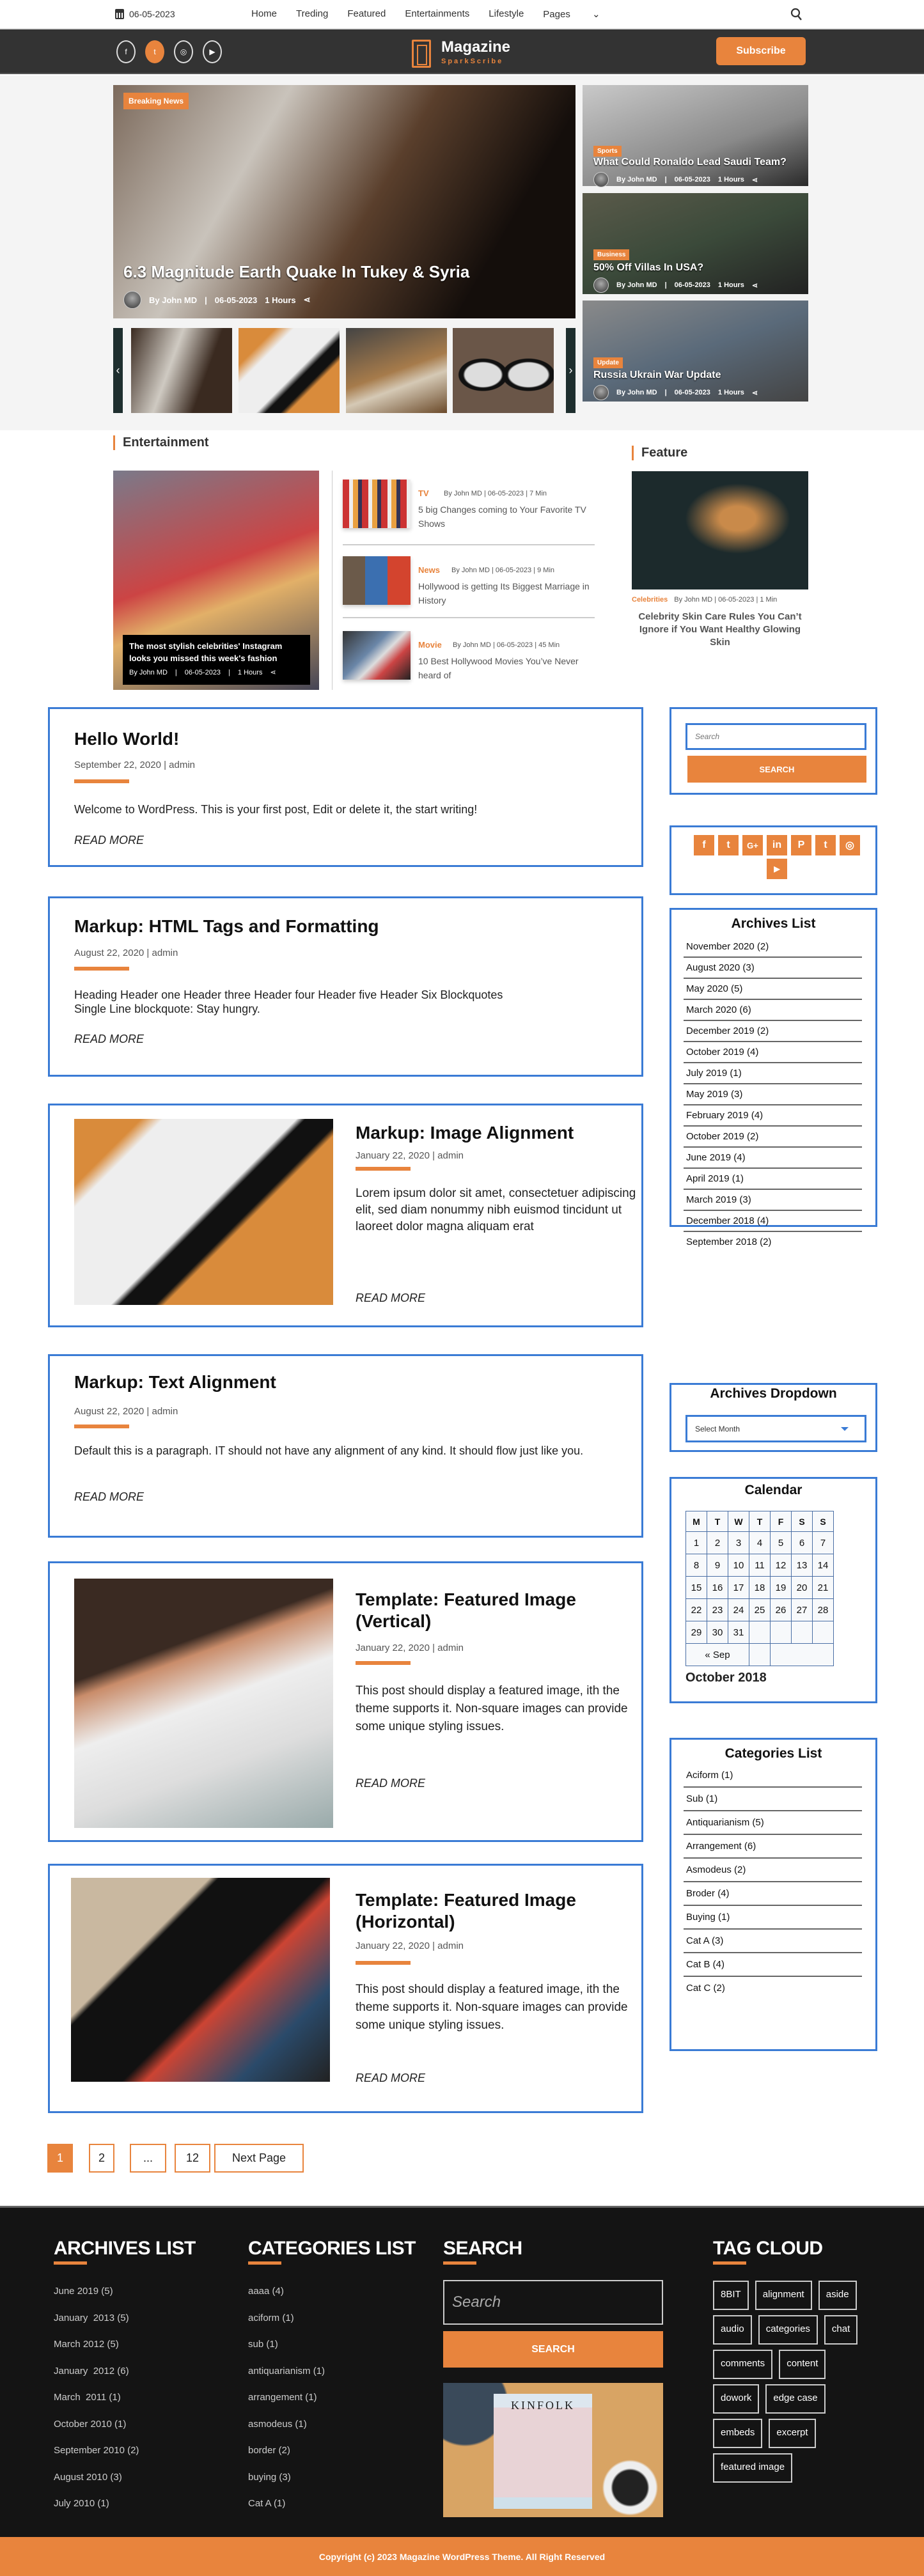 The image size is (924, 2576). What do you see at coordinates (801, 845) in the screenshot?
I see `pinterest-icon: P` at bounding box center [801, 845].